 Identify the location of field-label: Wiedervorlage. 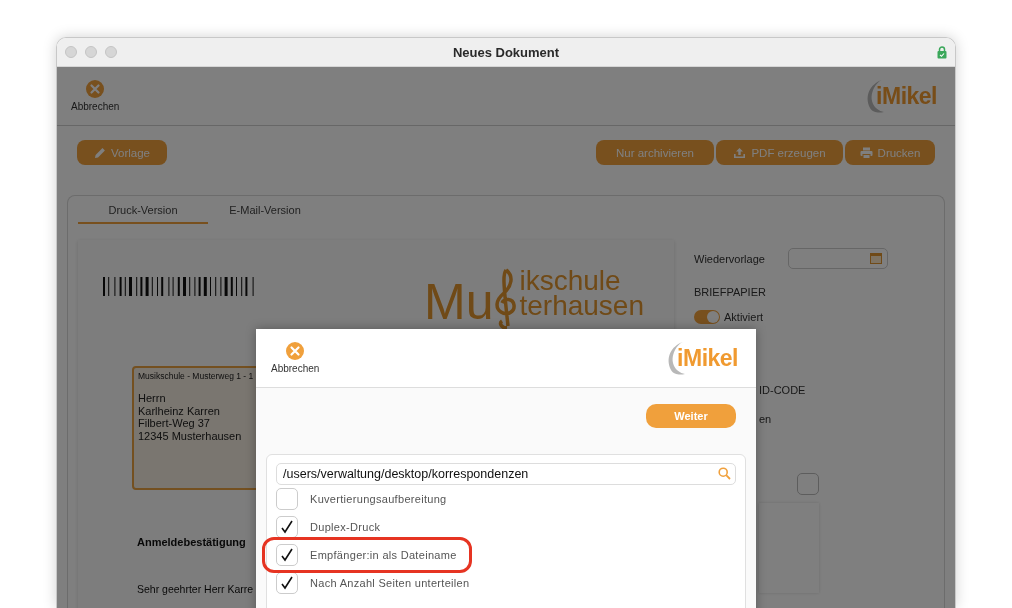
(730, 258).